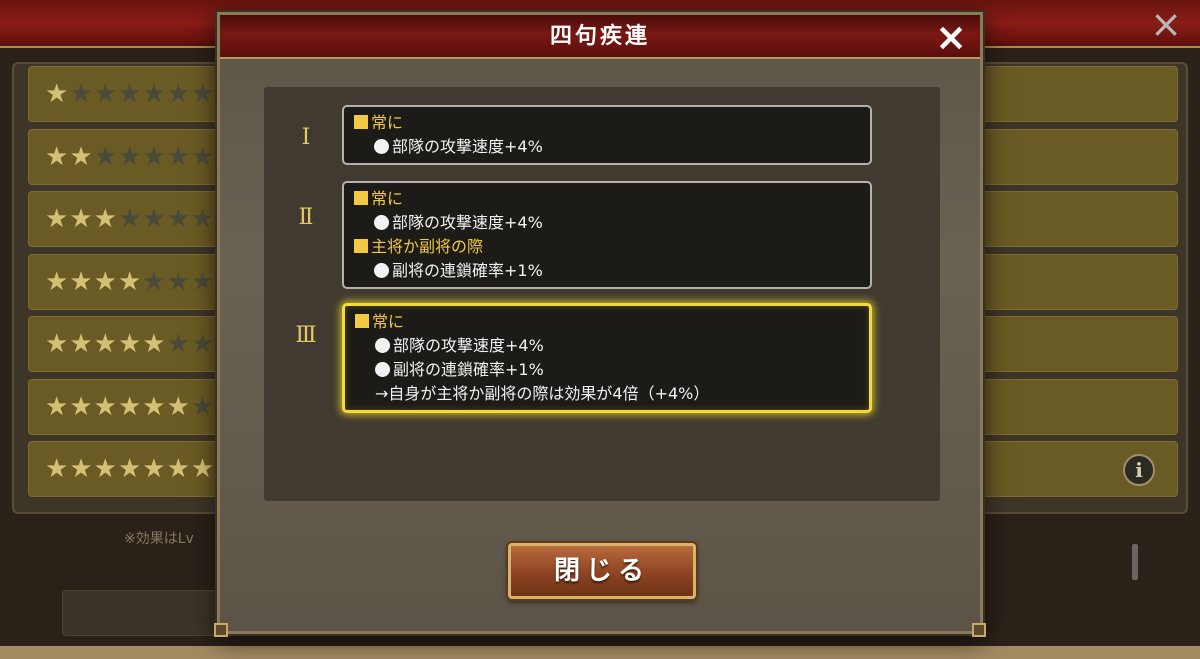  Describe the element at coordinates (306, 217) in the screenshot. I see `level-numeral: Ⅱ` at that location.